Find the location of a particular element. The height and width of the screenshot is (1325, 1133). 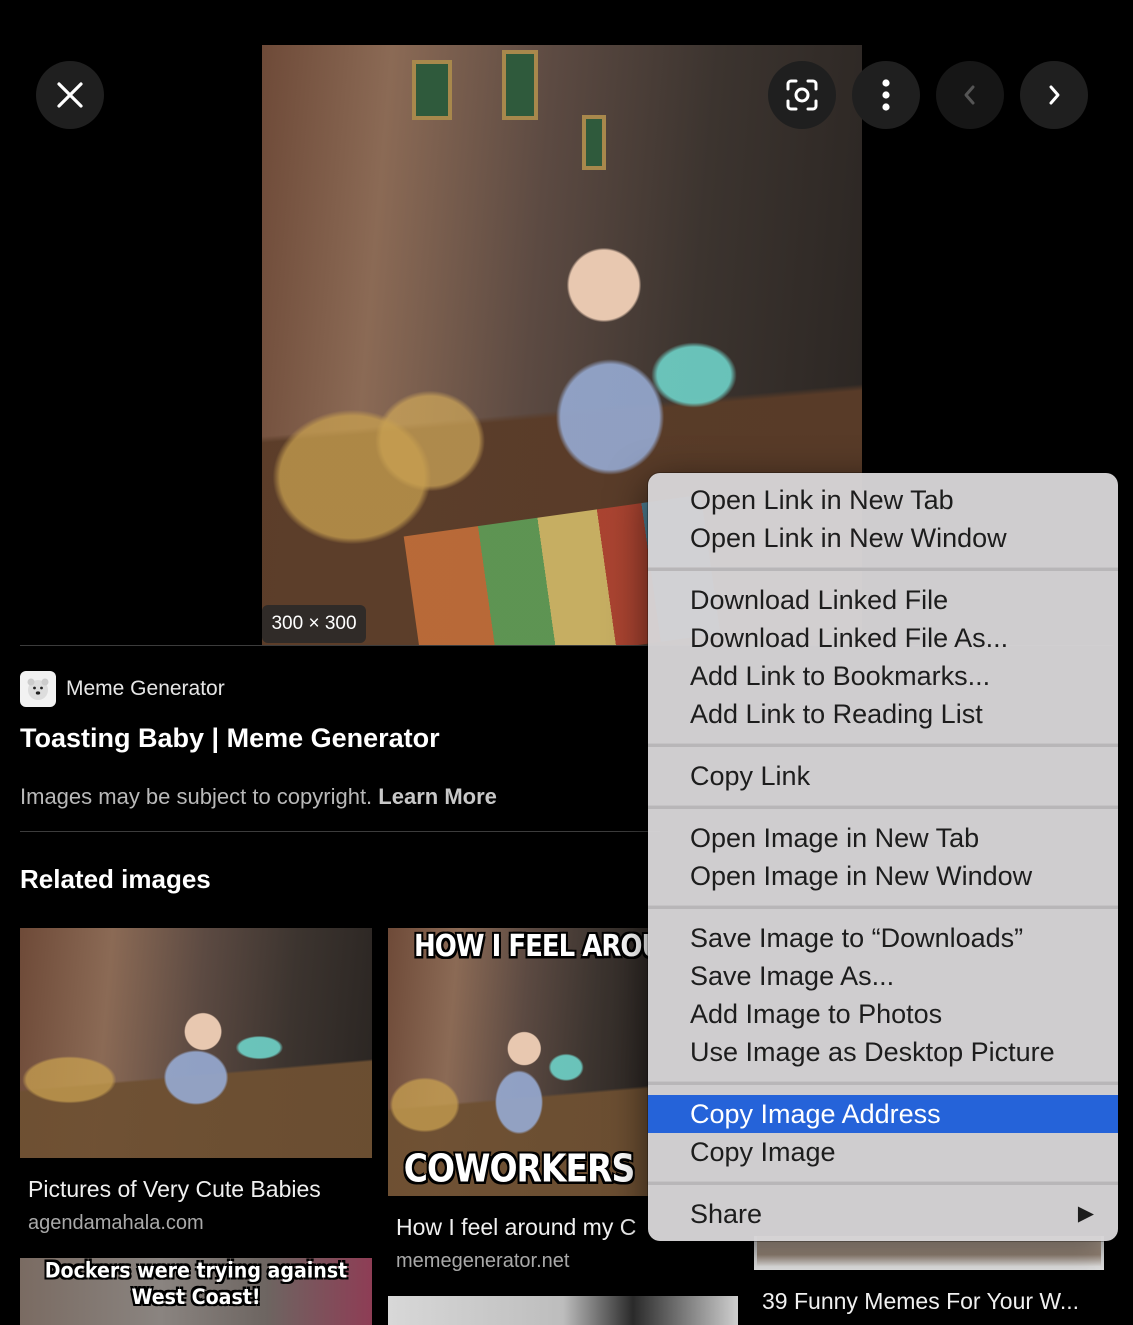

submenu-arrow-icon: ▶ is located at coordinates (1085, 1213).